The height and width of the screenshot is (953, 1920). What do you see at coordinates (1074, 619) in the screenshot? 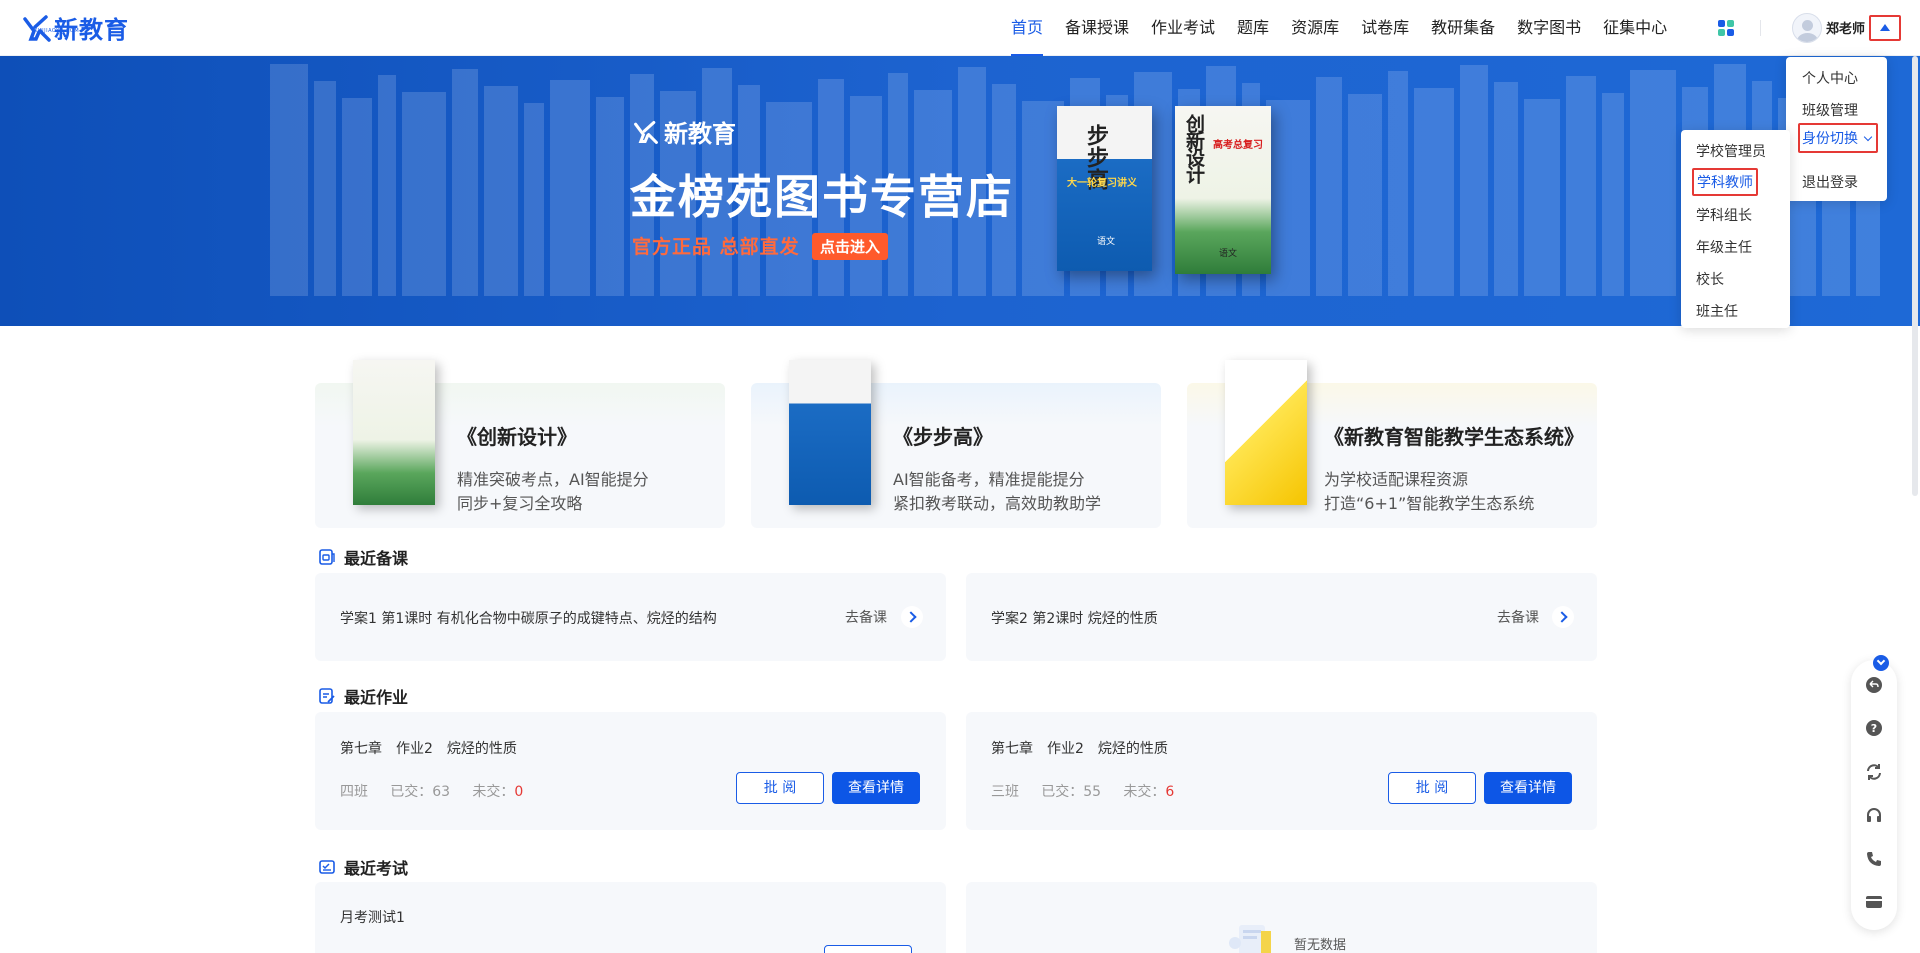
I see `prep-card-title: 学案2 第2课时 烷烃的性质` at bounding box center [1074, 619].